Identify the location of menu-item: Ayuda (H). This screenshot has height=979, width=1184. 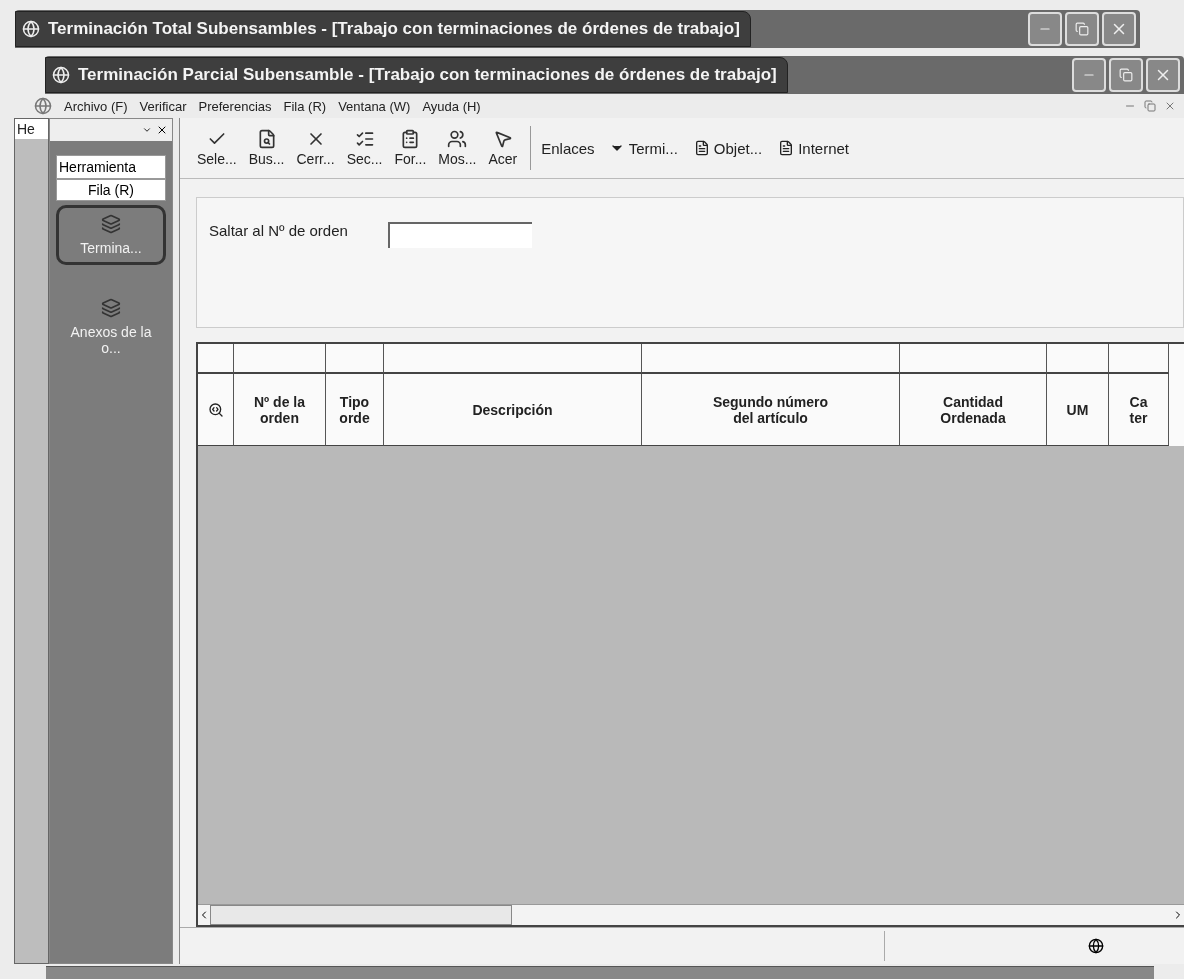
(451, 106).